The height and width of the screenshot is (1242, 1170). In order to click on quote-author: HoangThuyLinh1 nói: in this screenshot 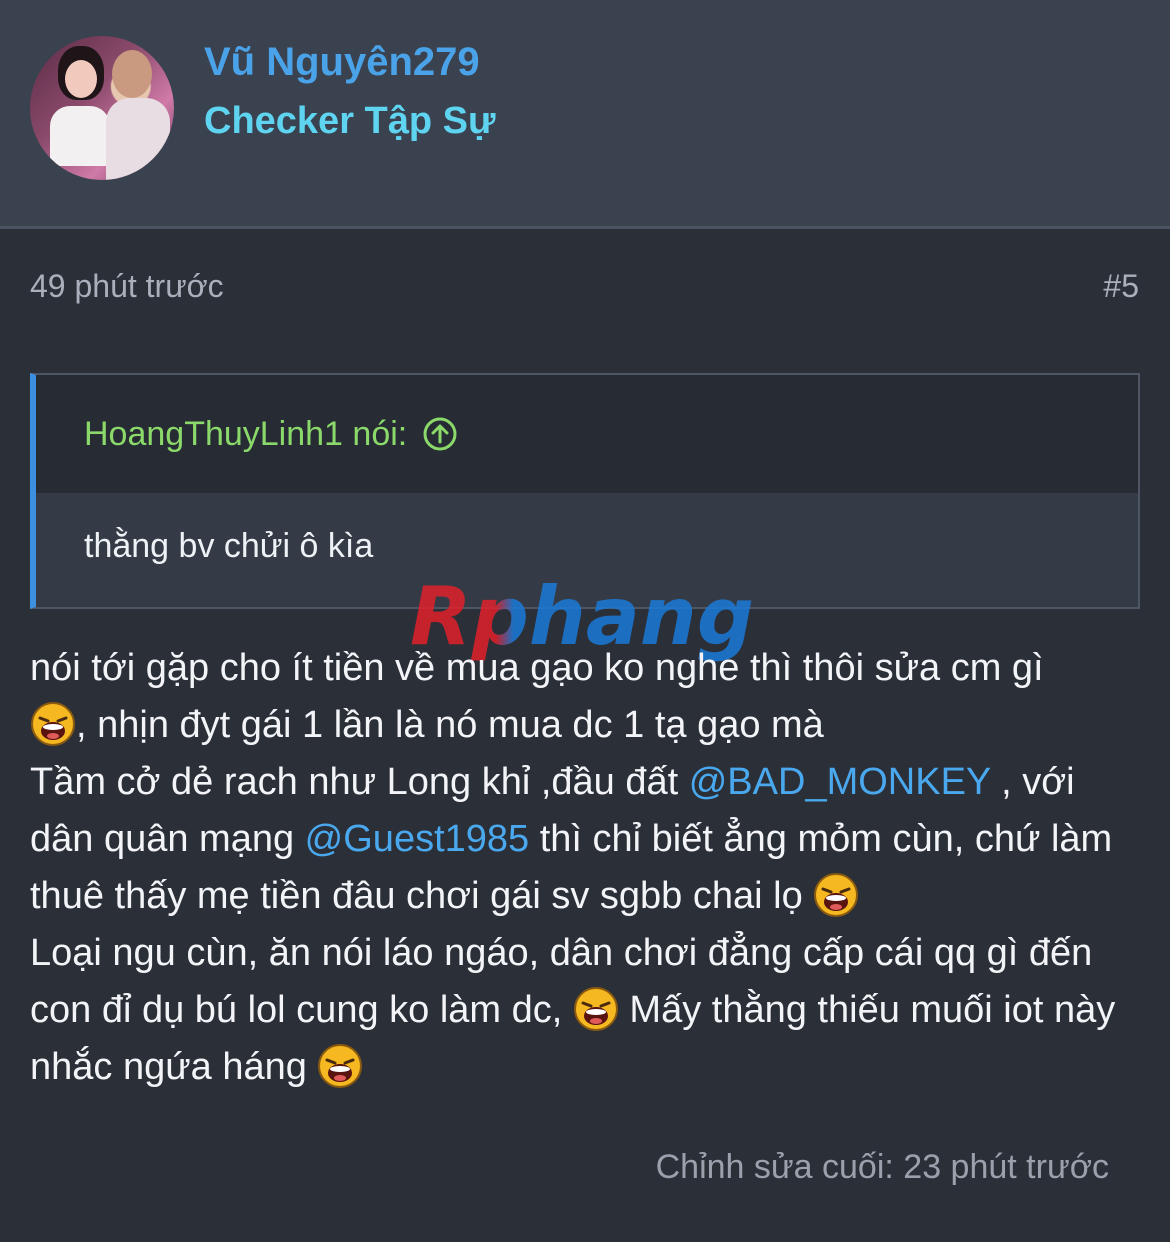, I will do `click(245, 434)`.